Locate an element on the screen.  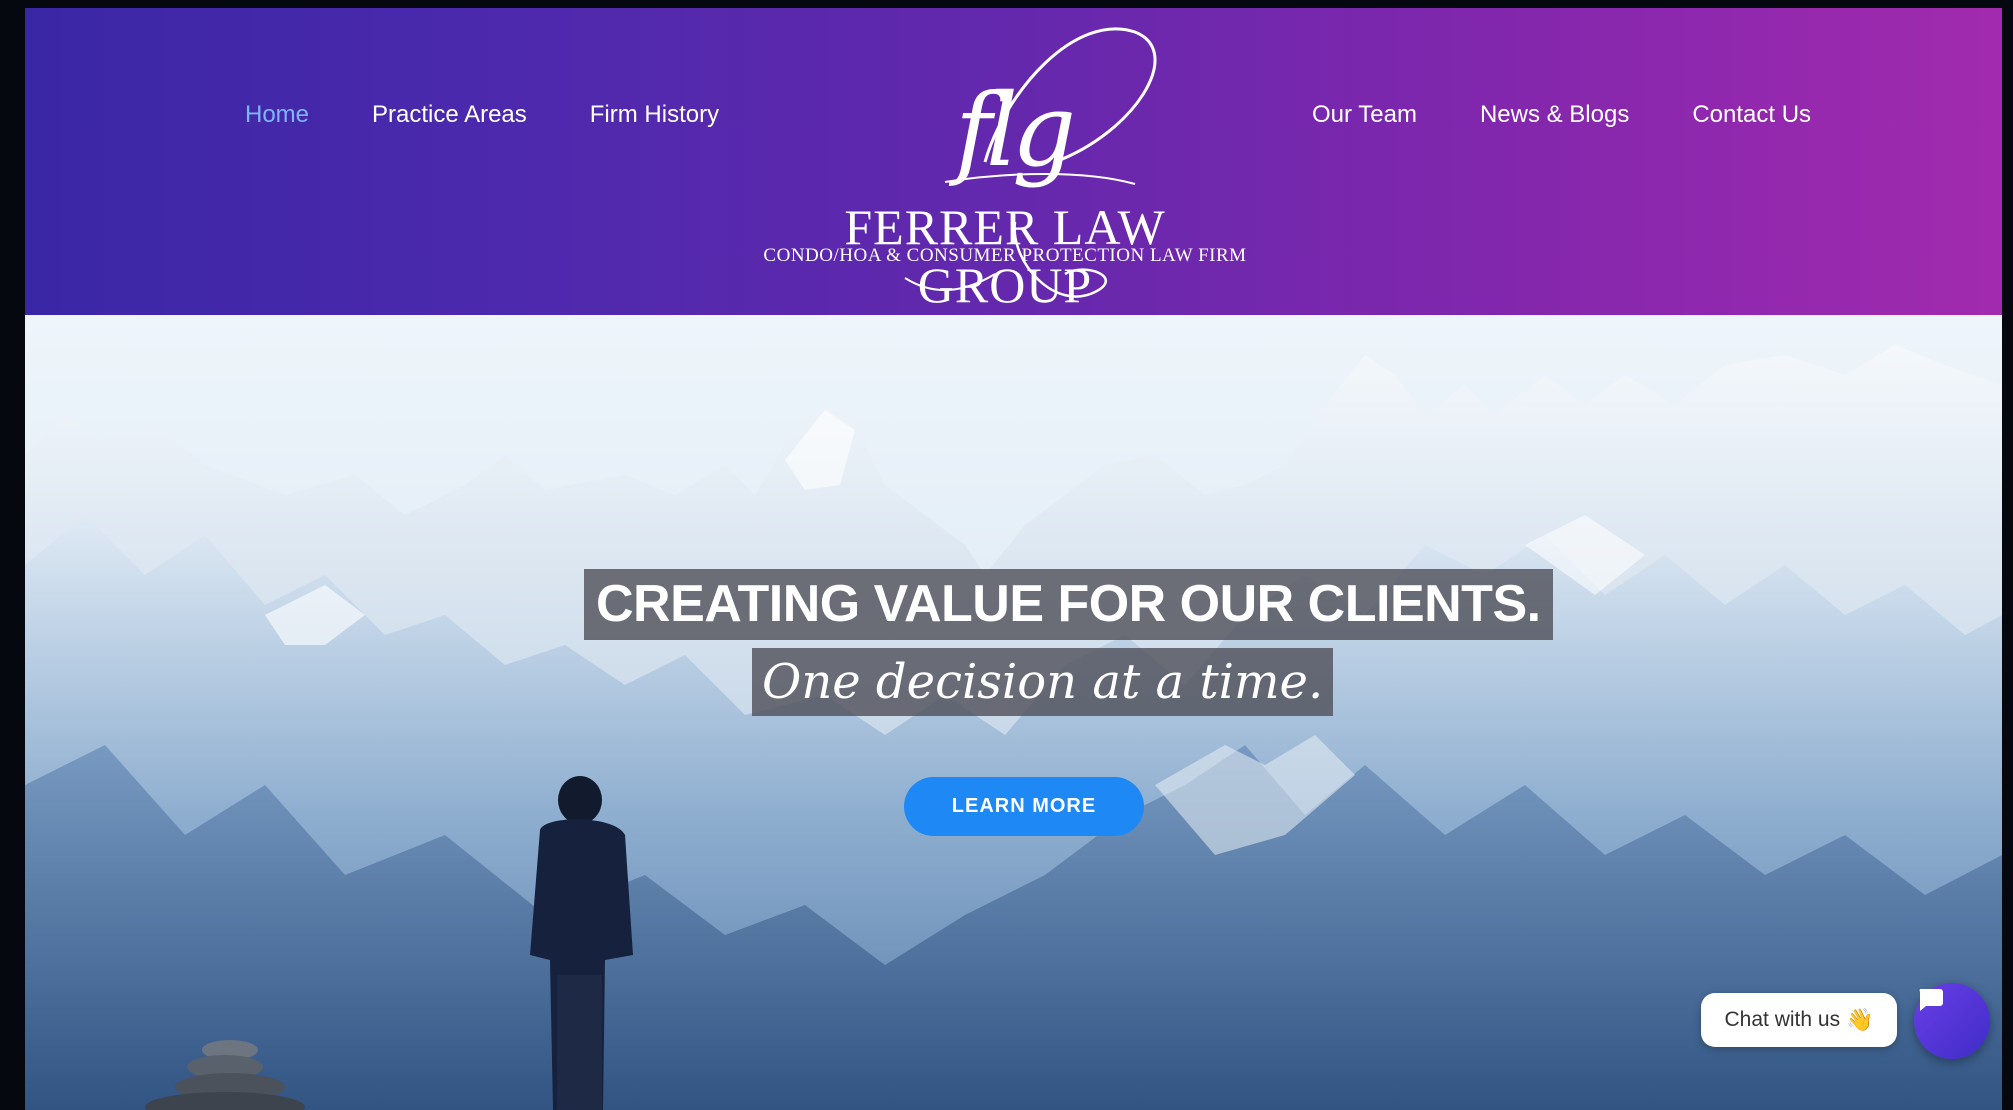
primary-nav-left: Home Practice Areas Firm History is located at coordinates (513, 115).